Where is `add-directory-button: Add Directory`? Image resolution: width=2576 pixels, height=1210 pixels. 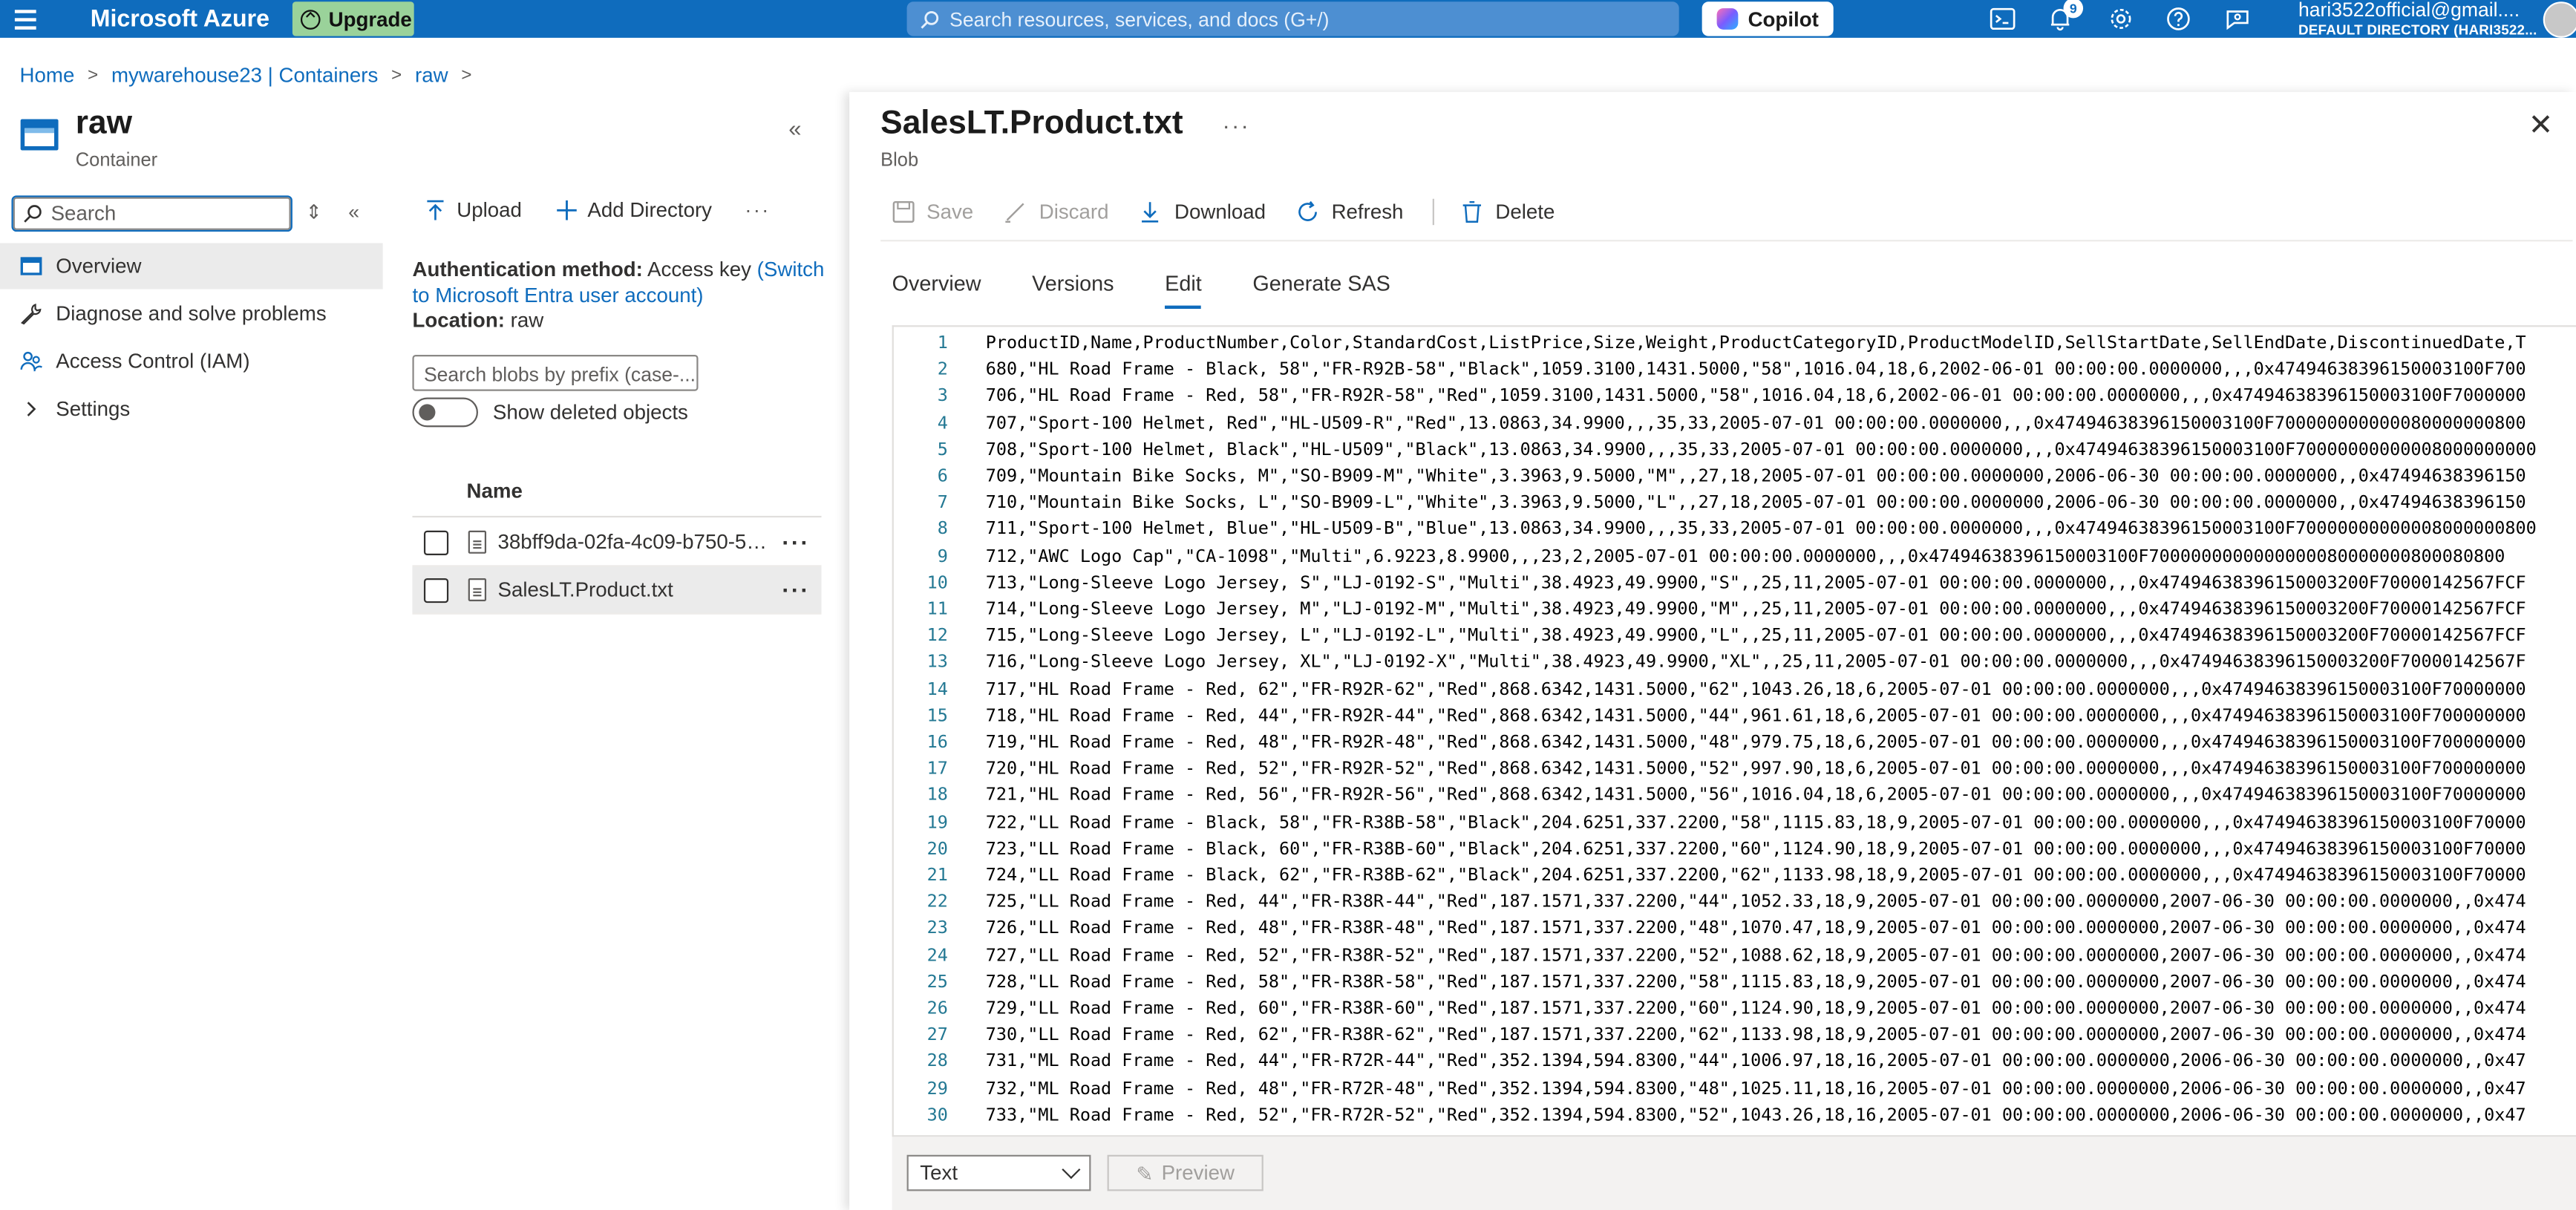 add-directory-button: Add Directory is located at coordinates (634, 211).